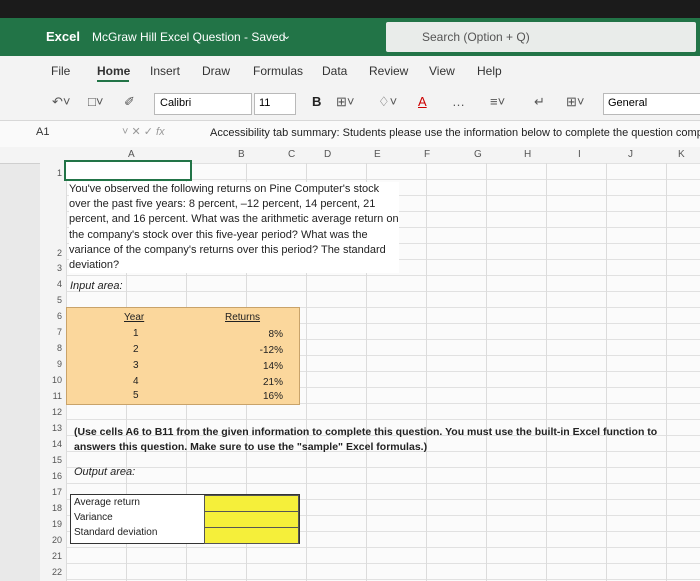 The width and height of the screenshot is (700, 581). I want to click on tab-data: Data, so click(334, 71).